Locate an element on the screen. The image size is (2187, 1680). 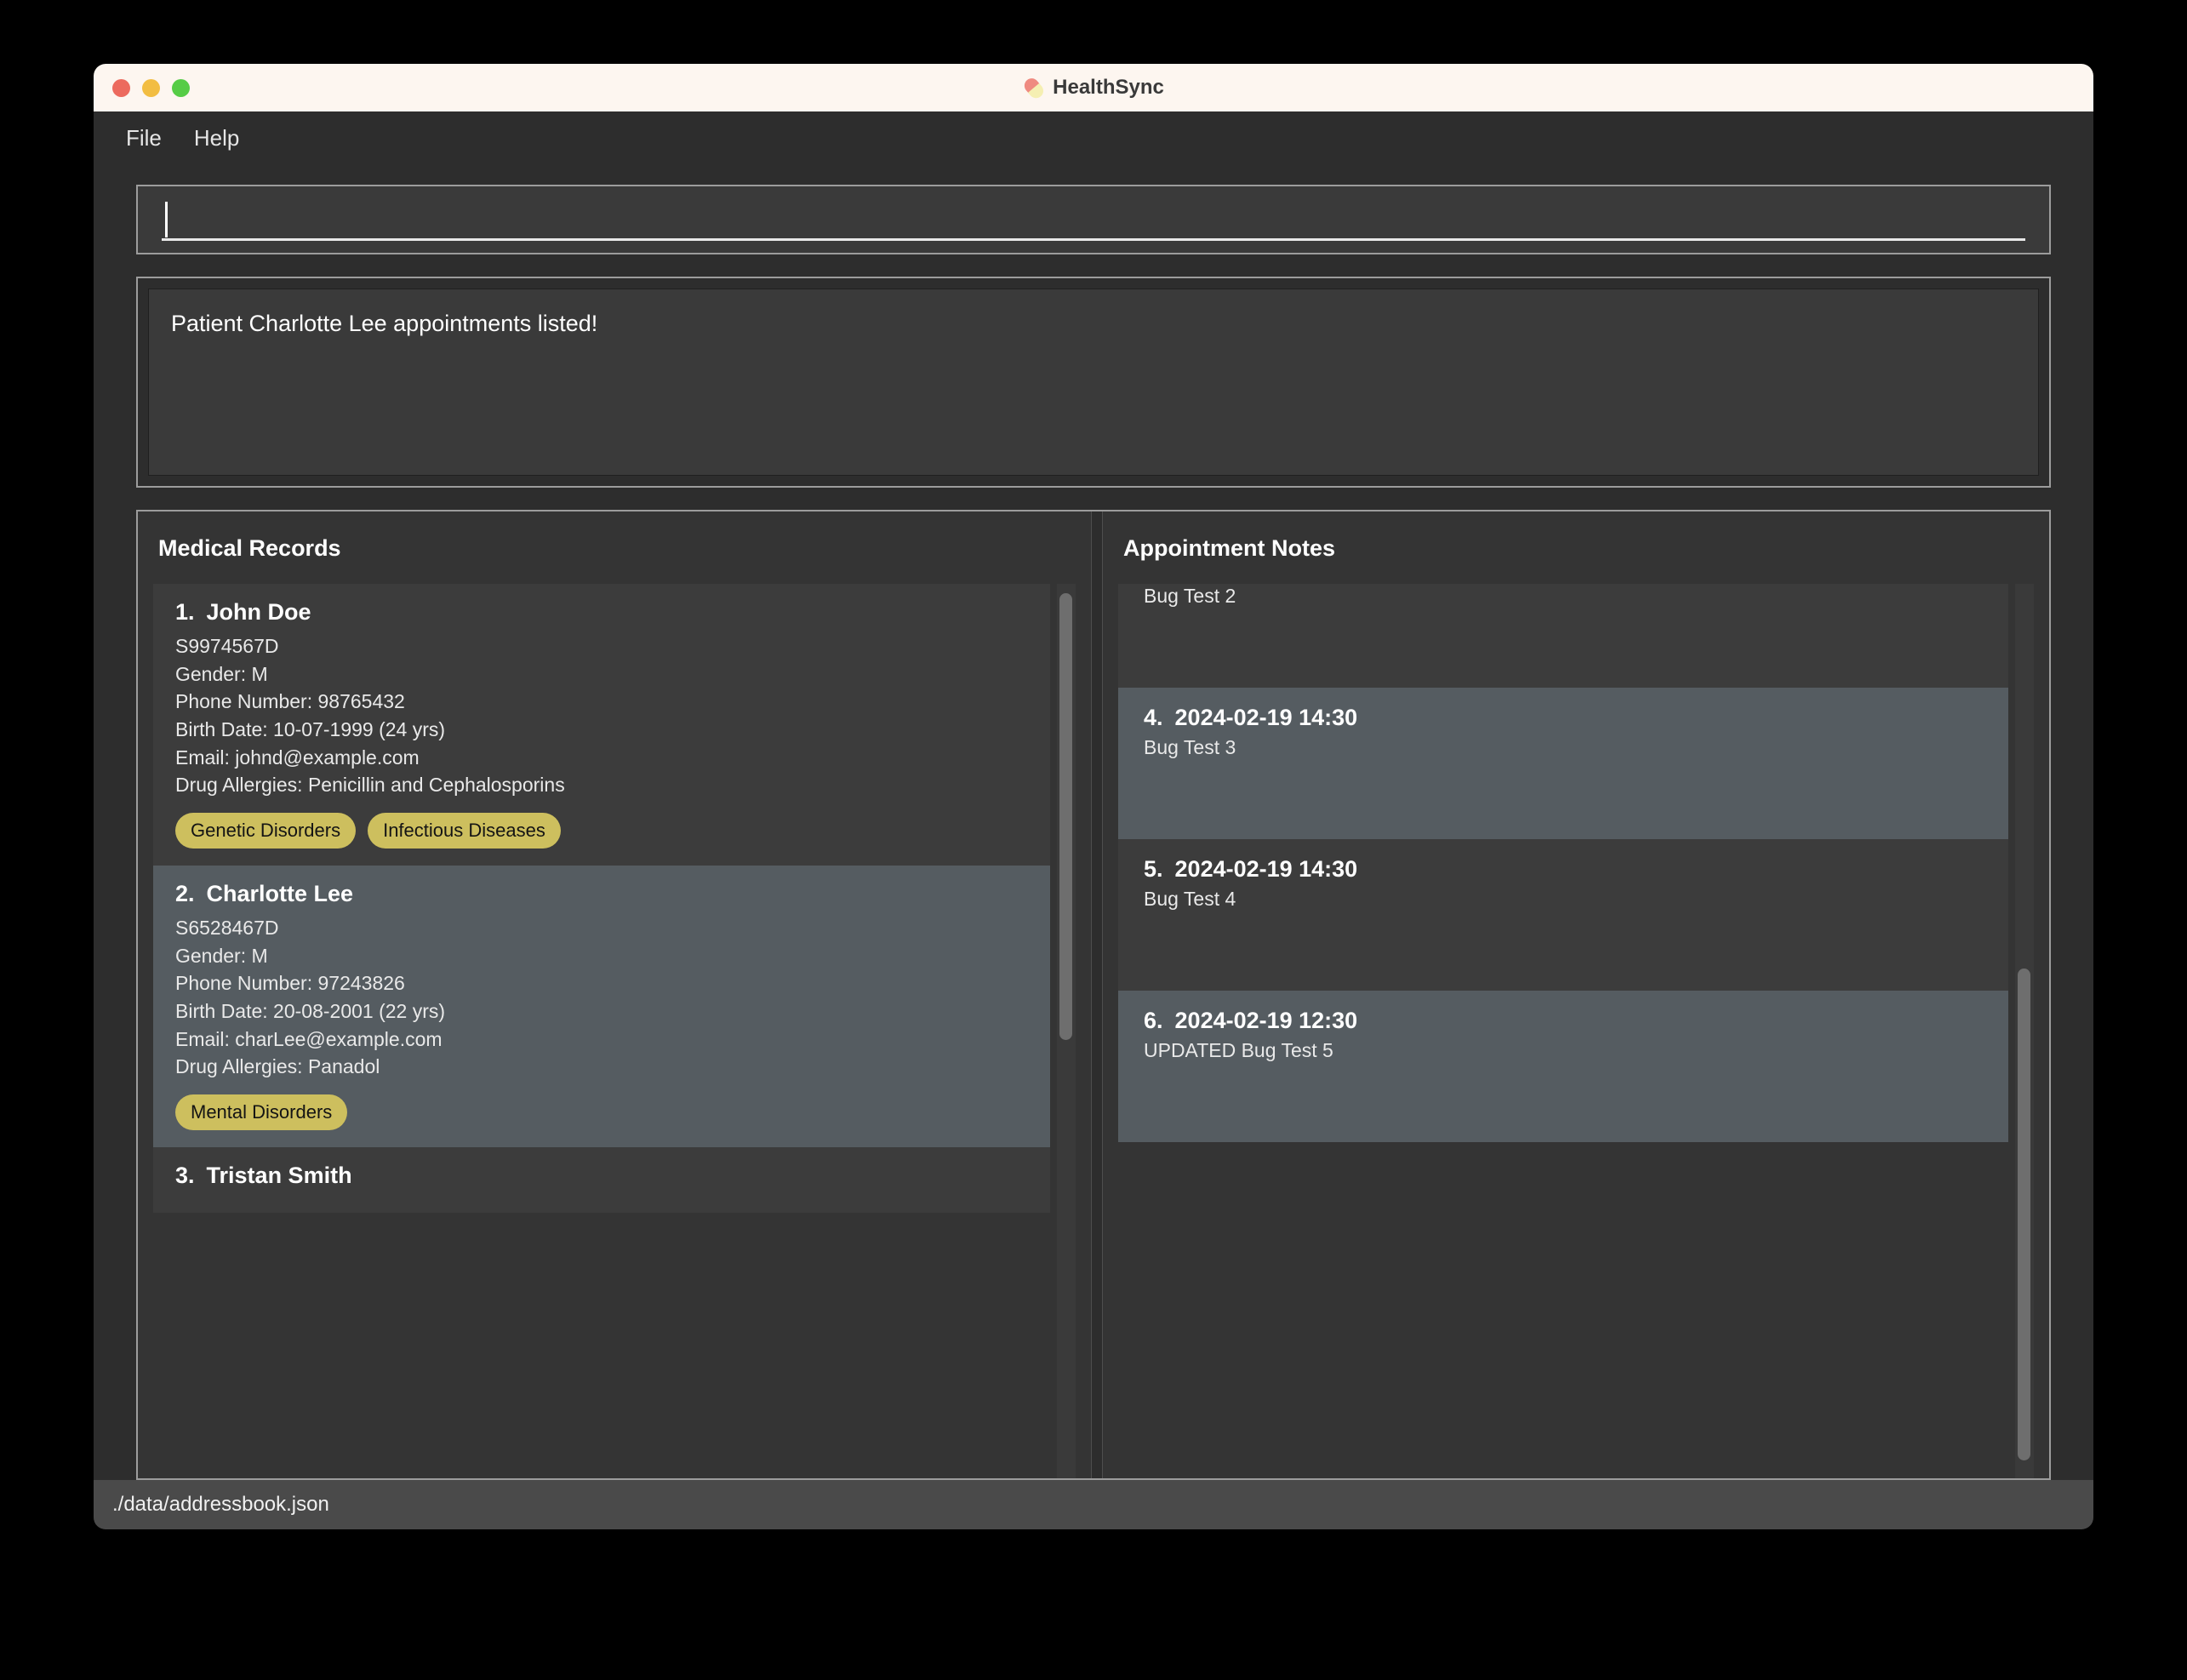
medical-record-nric: S9974567D is located at coordinates (227, 646).